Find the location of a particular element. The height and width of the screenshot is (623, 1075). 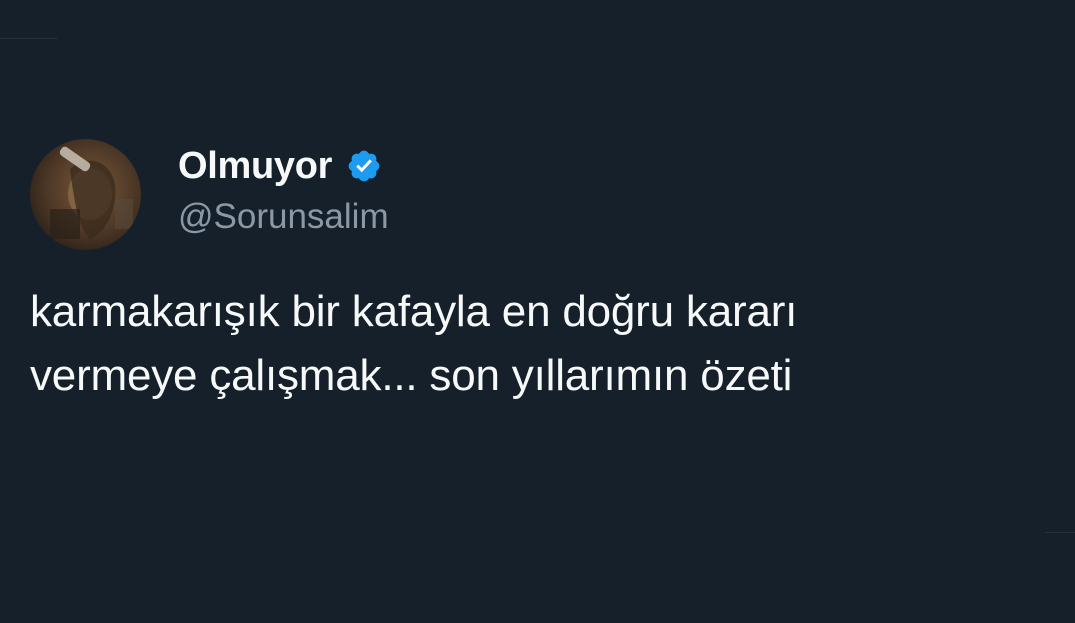

tweet-text-line: vermeye çalışmak... son yıllarımın özeti is located at coordinates (411, 375).